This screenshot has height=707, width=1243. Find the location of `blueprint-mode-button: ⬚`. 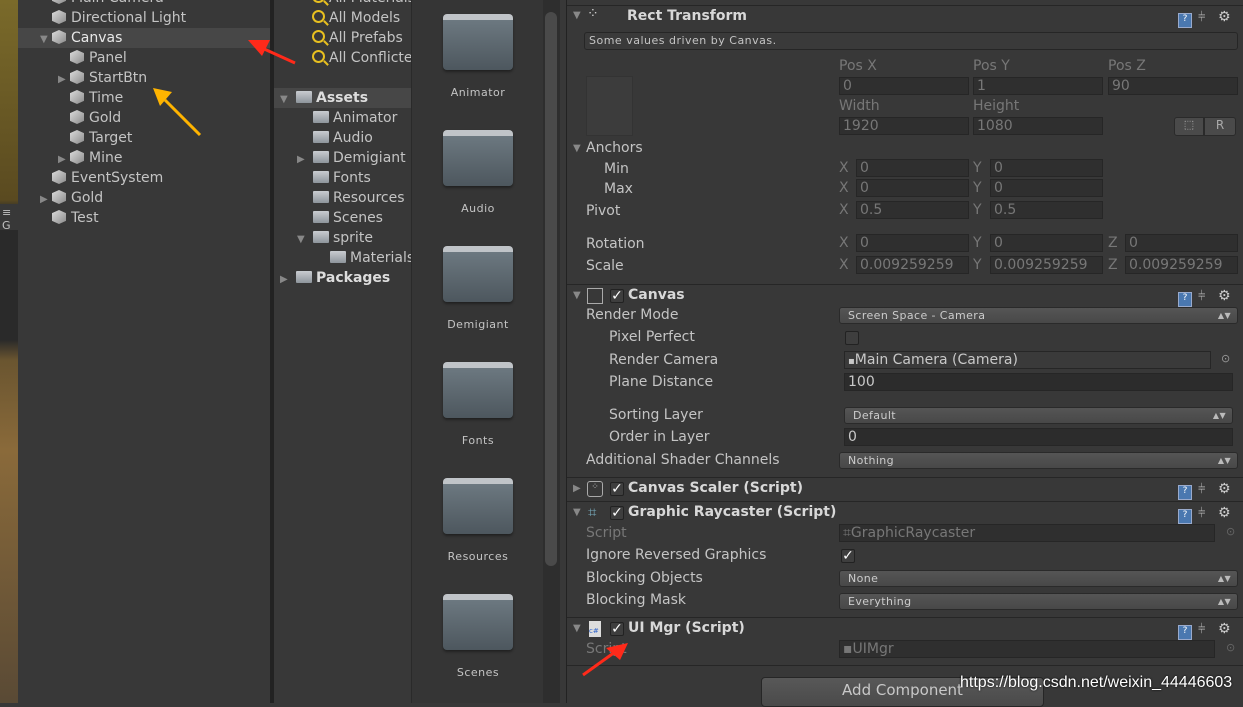

blueprint-mode-button: ⬚ is located at coordinates (1189, 126).